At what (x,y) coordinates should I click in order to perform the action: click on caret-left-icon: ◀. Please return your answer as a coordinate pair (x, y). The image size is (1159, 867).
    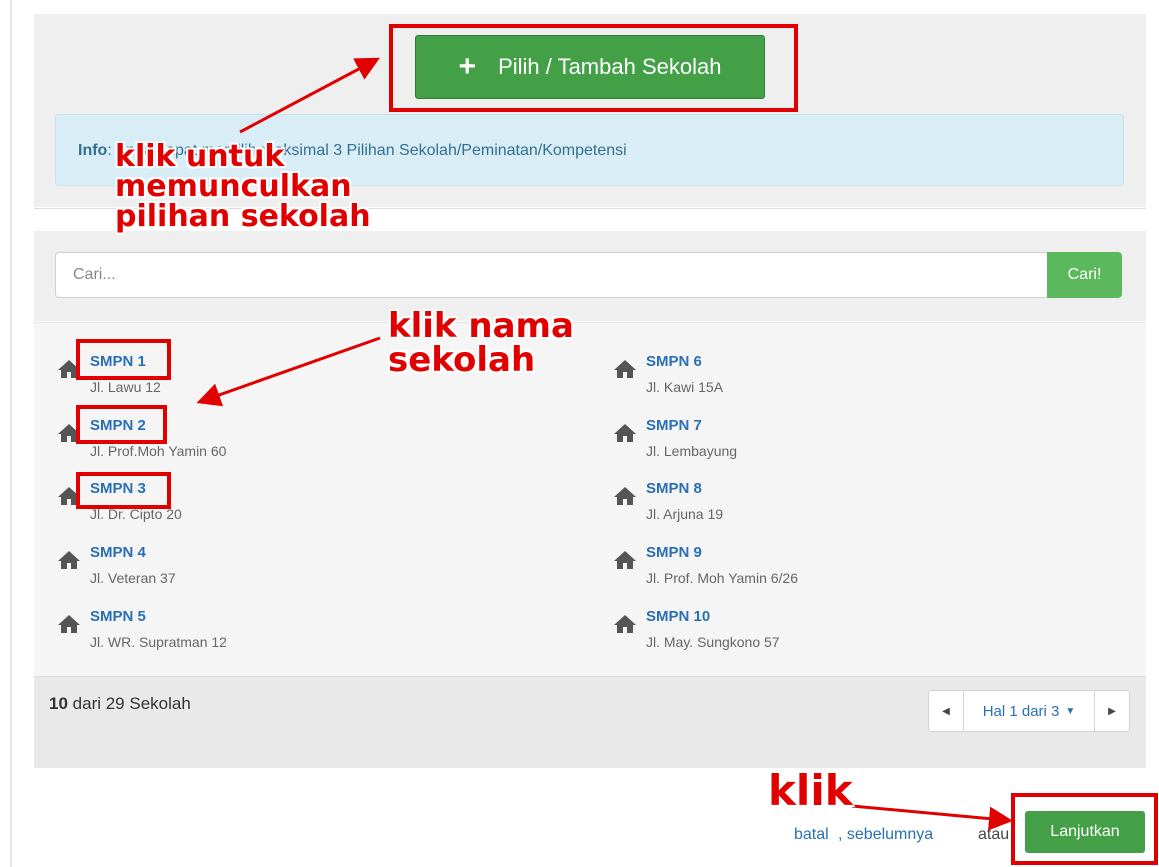
    Looking at the image, I should click on (946, 711).